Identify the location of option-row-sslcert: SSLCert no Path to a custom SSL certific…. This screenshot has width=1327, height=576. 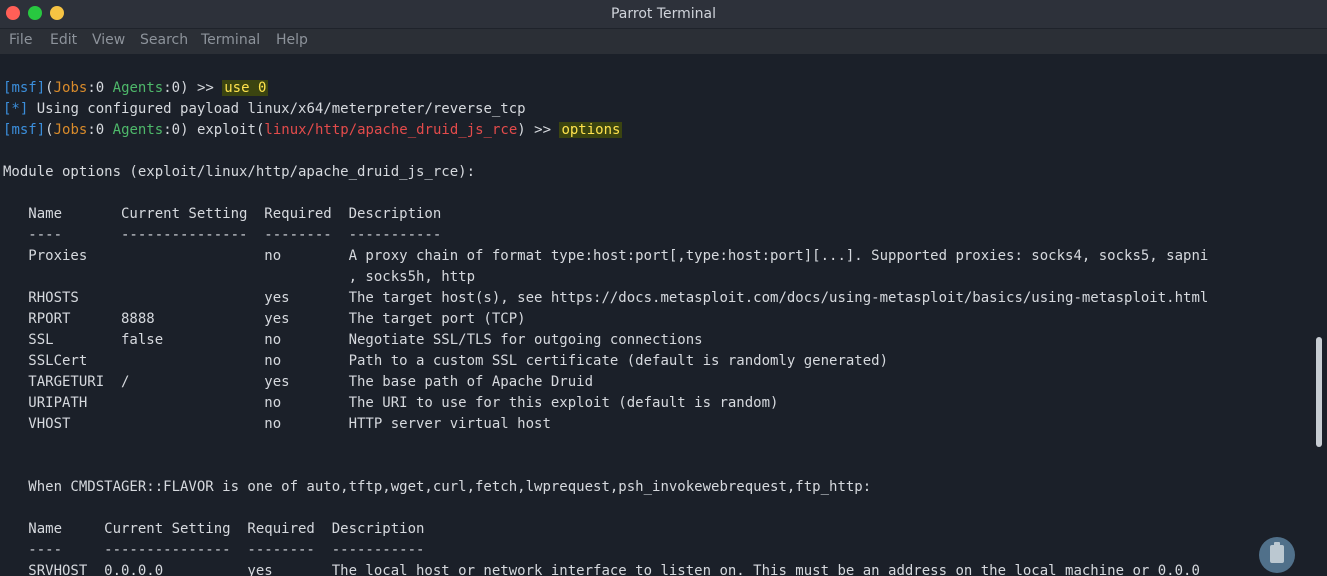
(446, 361).